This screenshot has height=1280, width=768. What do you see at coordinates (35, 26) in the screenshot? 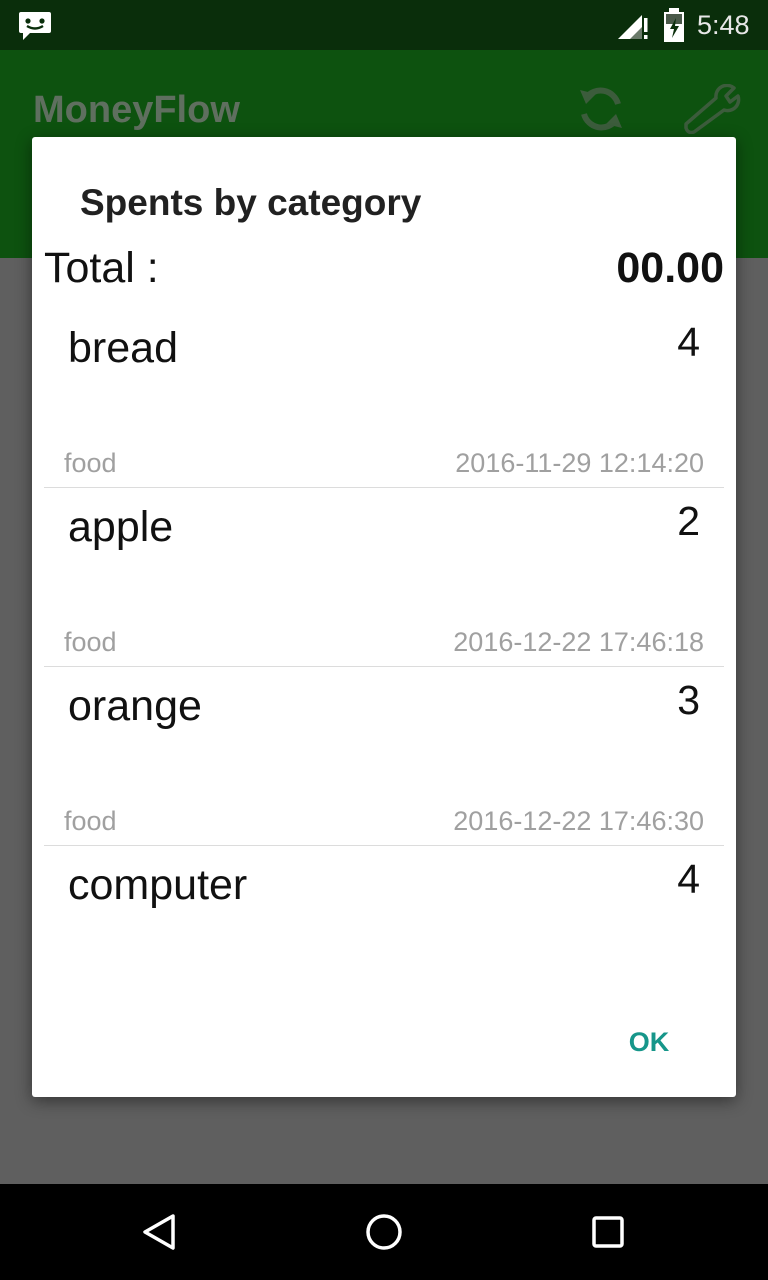
I see `notification-message-icon` at bounding box center [35, 26].